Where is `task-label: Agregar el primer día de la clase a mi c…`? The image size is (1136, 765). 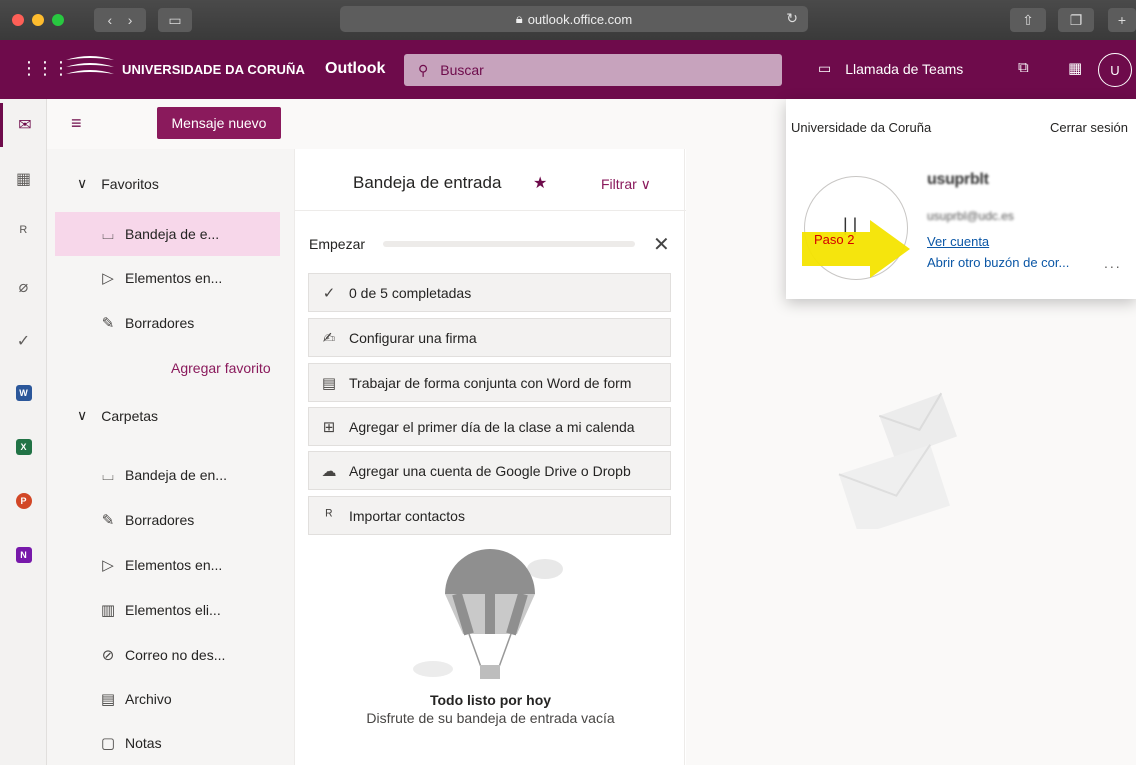
task-label: Agregar el primer día de la clase a mi c… is located at coordinates (492, 426).